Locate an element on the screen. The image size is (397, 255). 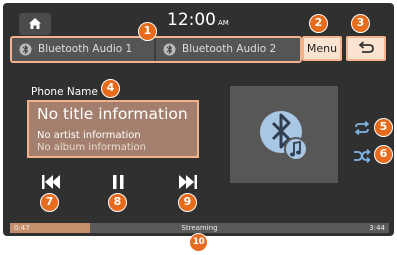
previous-button is located at coordinates (51, 182).